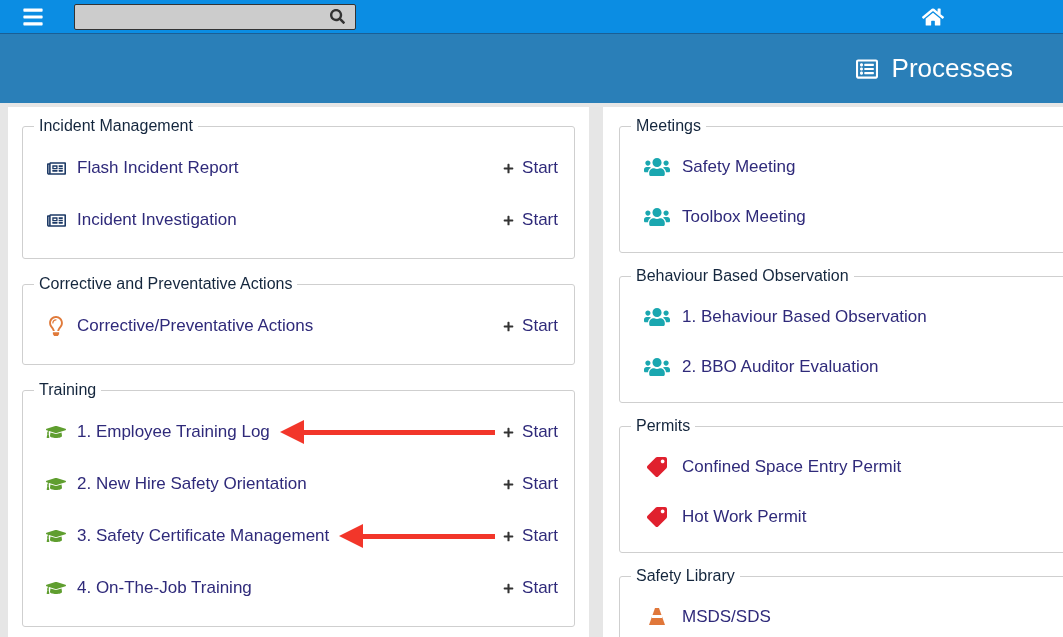 Image resolution: width=1063 pixels, height=637 pixels. What do you see at coordinates (215, 16) in the screenshot?
I see `search-field` at bounding box center [215, 16].